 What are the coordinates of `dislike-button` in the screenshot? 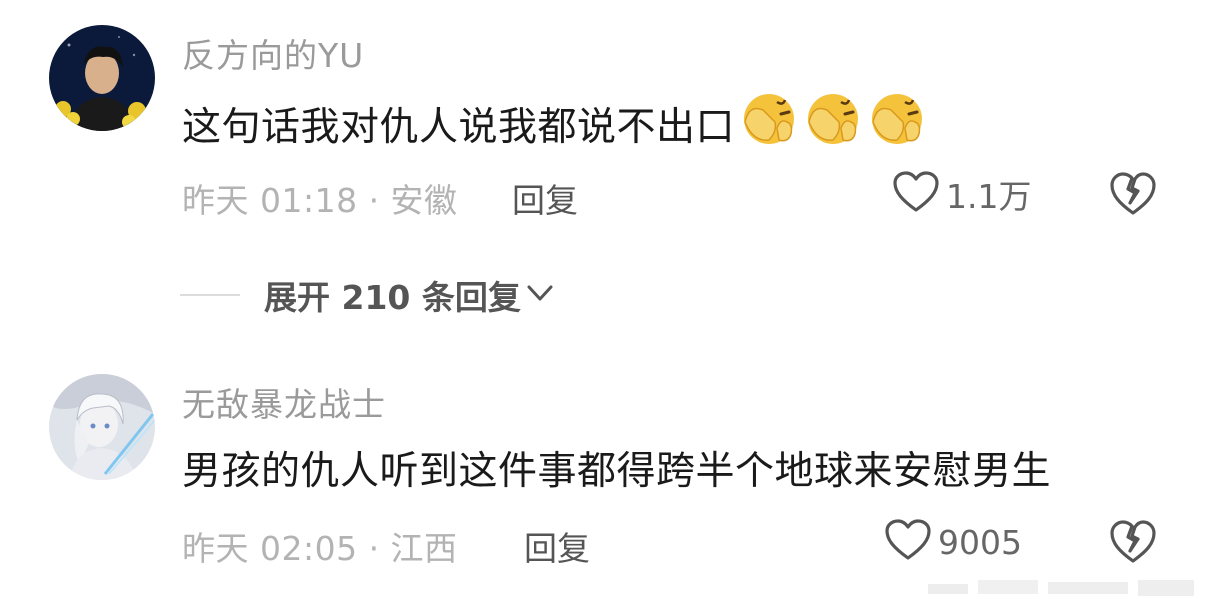 It's located at (1133, 542).